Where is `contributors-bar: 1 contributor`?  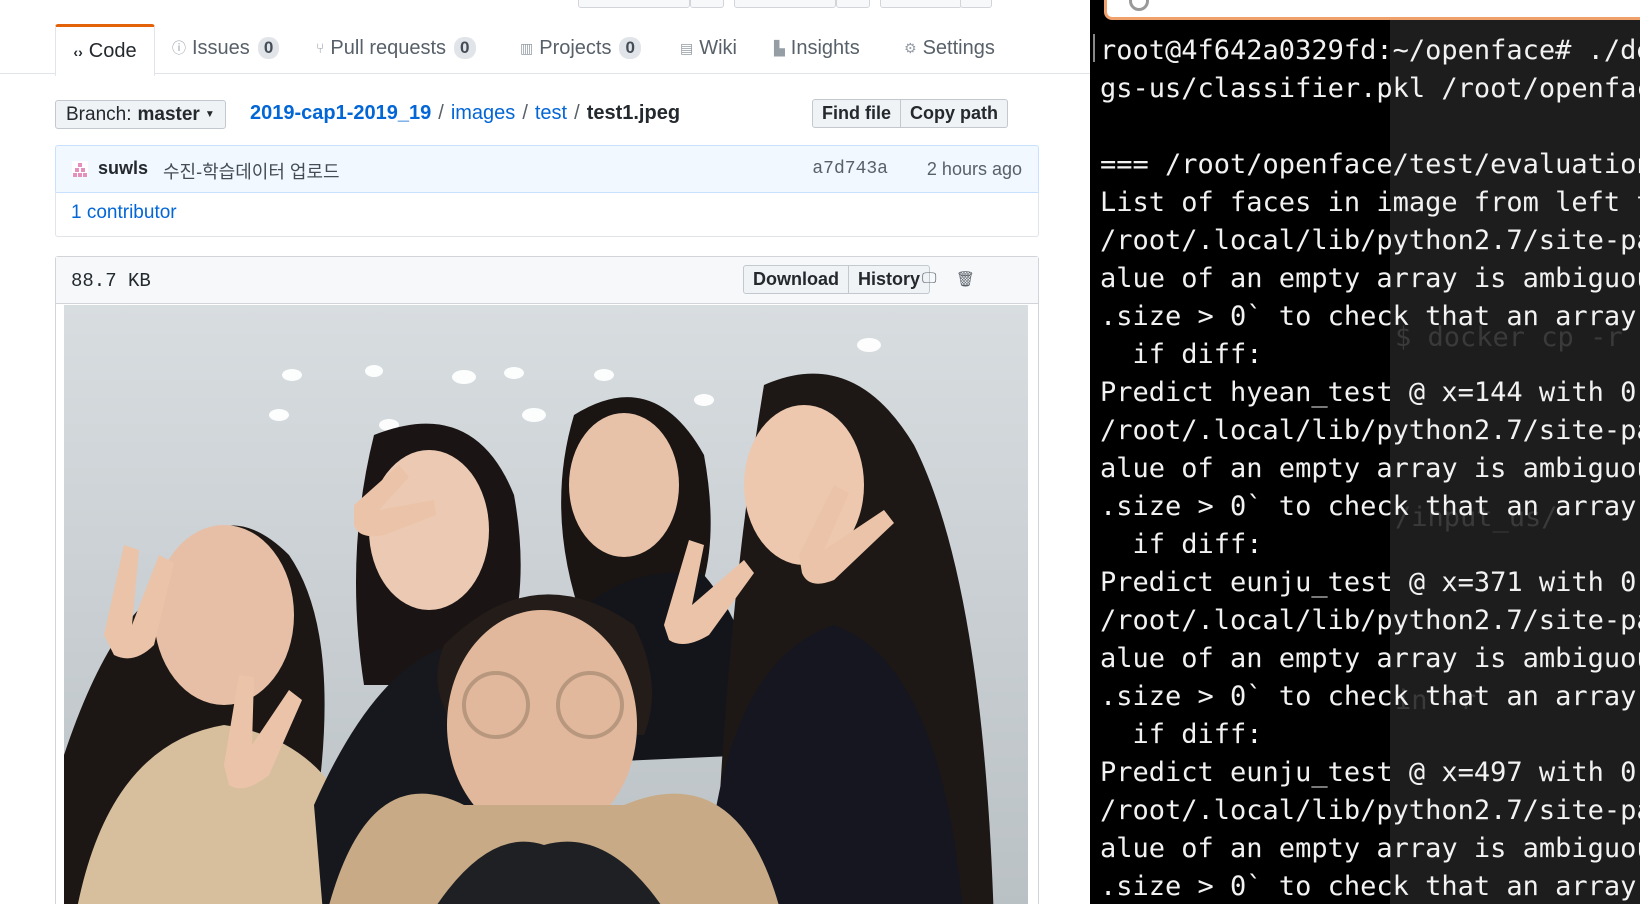 contributors-bar: 1 contributor is located at coordinates (547, 214).